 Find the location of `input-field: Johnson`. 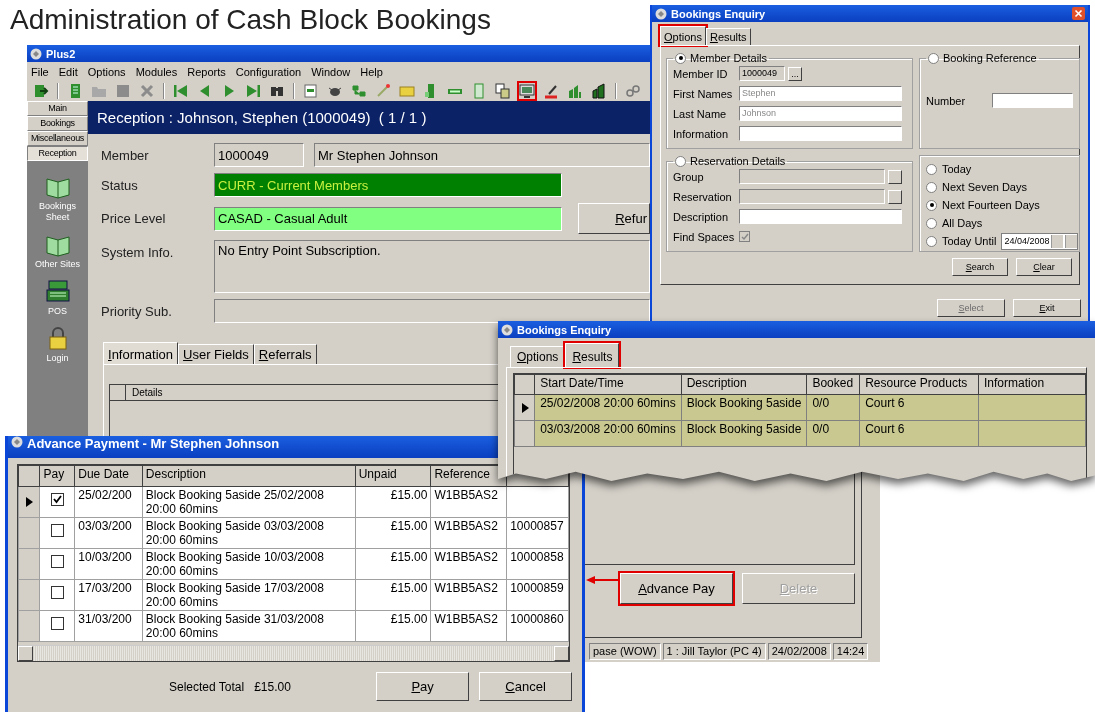

input-field: Johnson is located at coordinates (820, 113).